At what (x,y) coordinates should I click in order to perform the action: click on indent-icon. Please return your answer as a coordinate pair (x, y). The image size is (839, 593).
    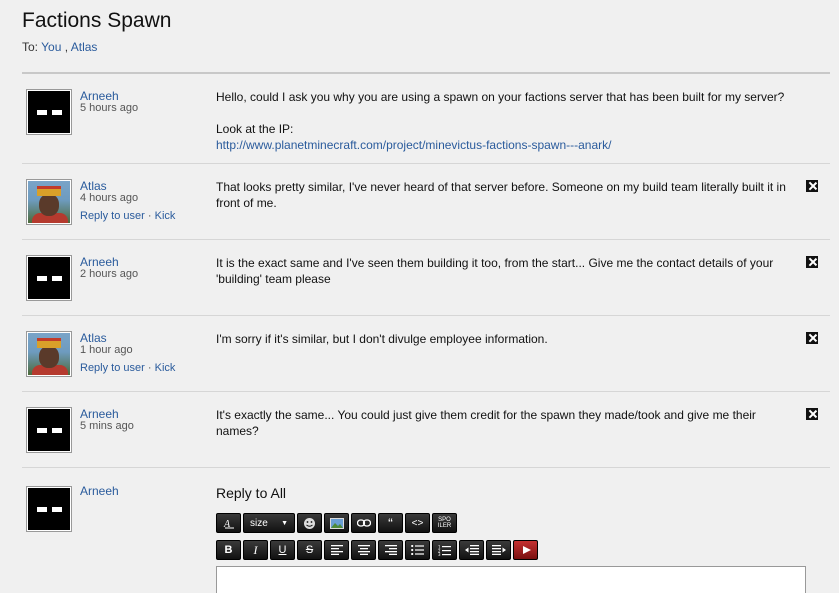
    Looking at the image, I should click on (498, 550).